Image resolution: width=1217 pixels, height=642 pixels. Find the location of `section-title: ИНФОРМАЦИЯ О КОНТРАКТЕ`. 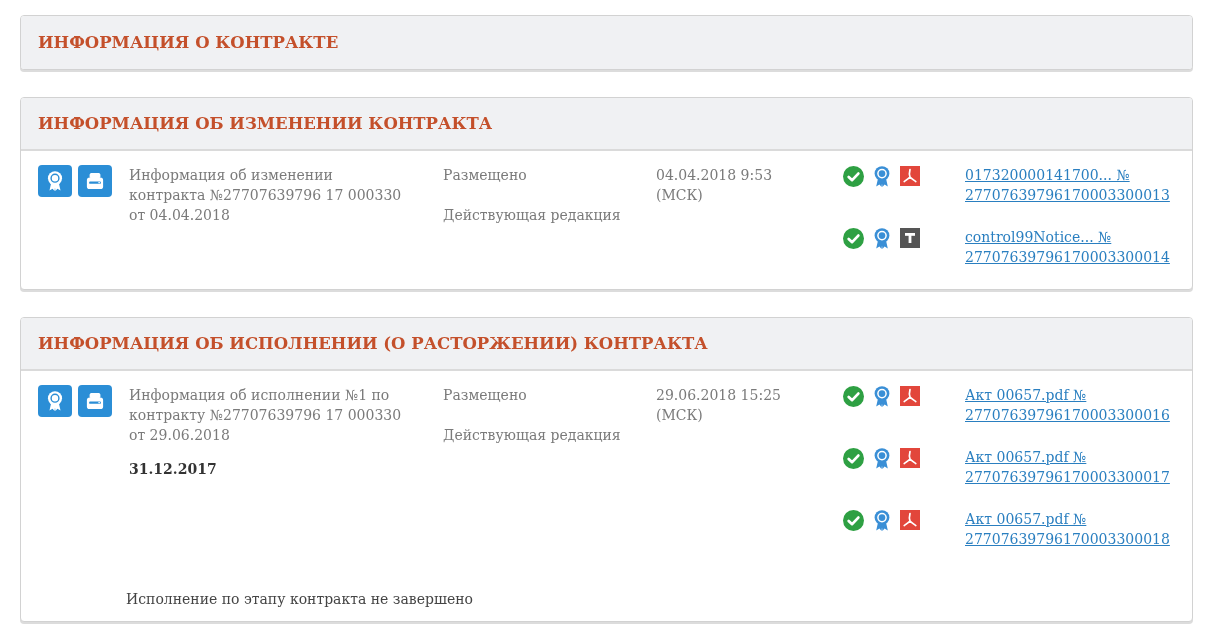

section-title: ИНФОРМАЦИЯ О КОНТРАКТЕ is located at coordinates (188, 42).